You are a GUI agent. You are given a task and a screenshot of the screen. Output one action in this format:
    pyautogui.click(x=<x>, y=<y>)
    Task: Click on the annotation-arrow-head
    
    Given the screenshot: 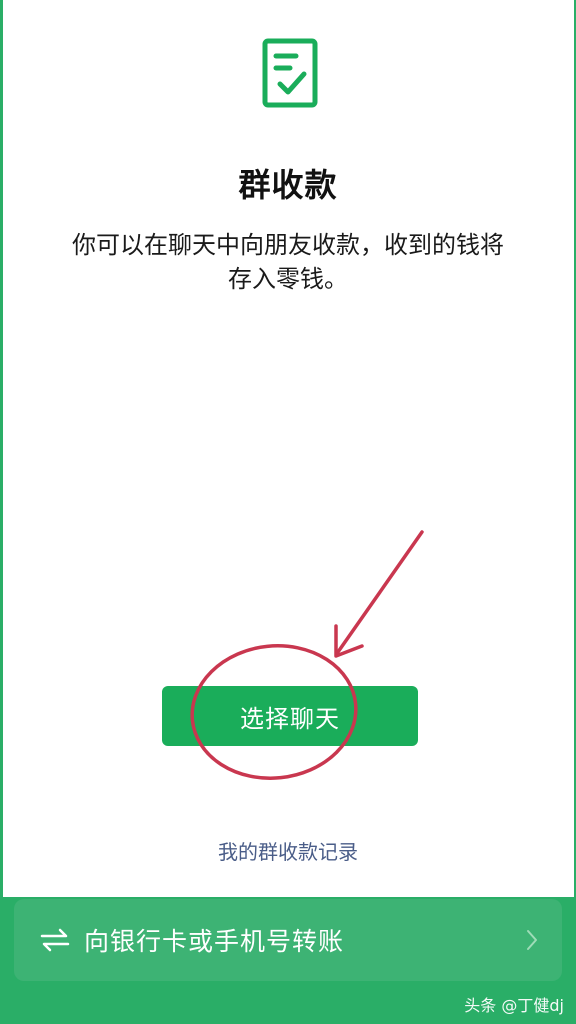 What is the action you would take?
    pyautogui.click(x=349, y=641)
    